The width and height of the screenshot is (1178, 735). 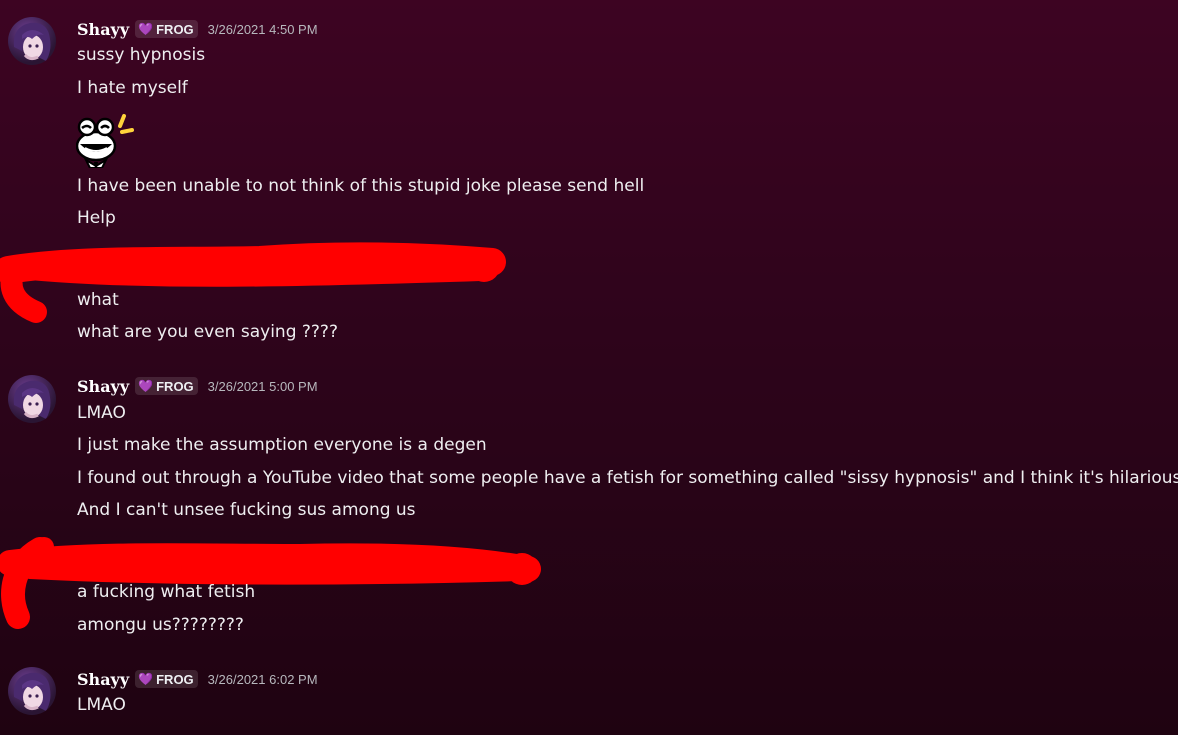 I want to click on timestamp: 3/26/2021 4:50 PM, so click(x=263, y=29).